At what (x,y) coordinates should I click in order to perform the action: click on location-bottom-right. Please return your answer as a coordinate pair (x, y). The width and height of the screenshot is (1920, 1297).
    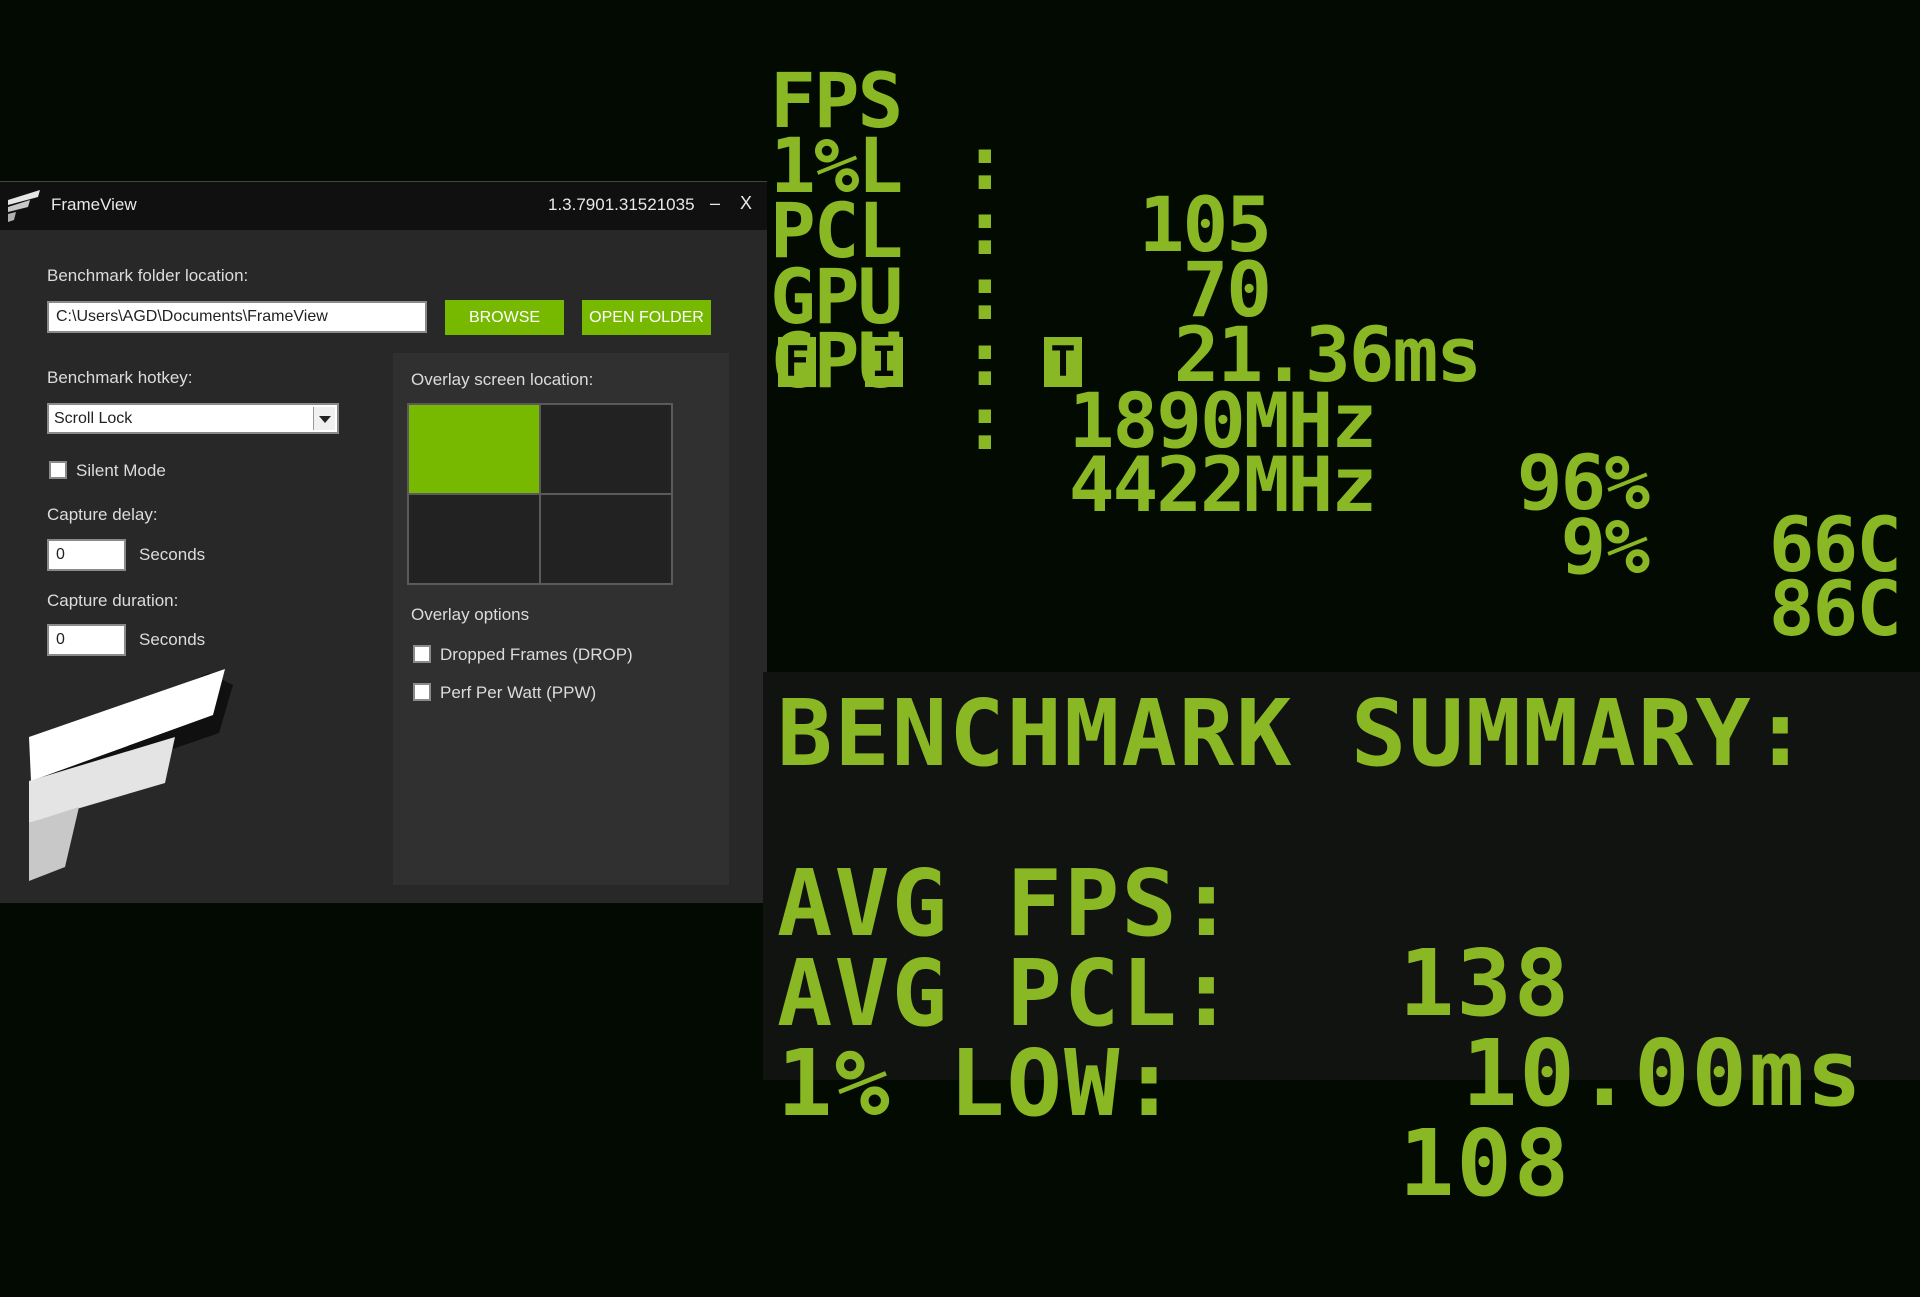
    Looking at the image, I should click on (606, 539).